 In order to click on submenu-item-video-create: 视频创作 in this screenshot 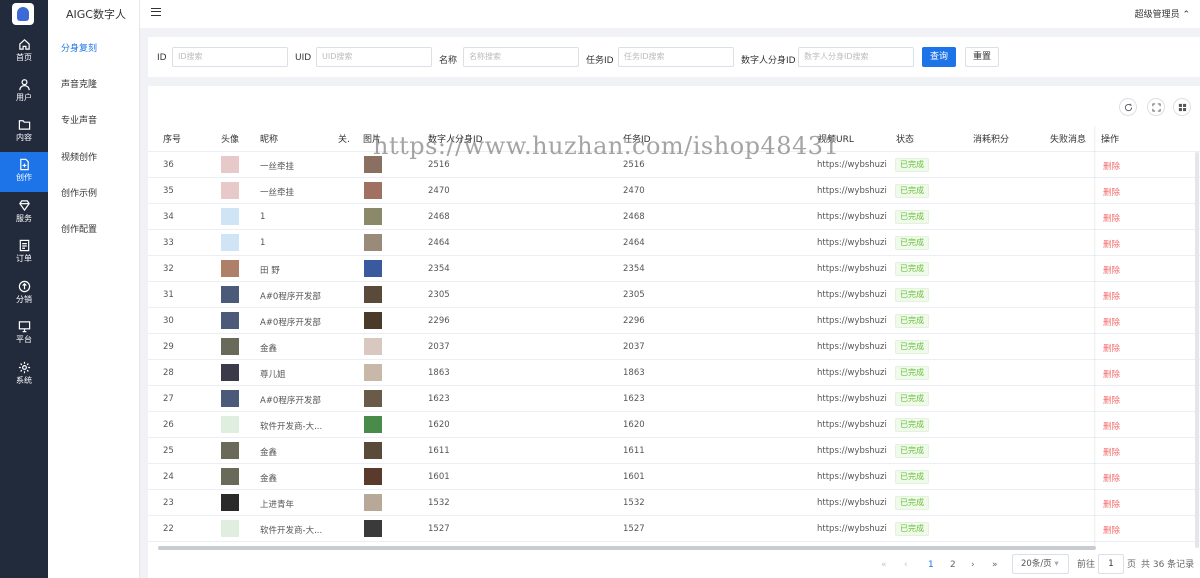, I will do `click(79, 156)`.